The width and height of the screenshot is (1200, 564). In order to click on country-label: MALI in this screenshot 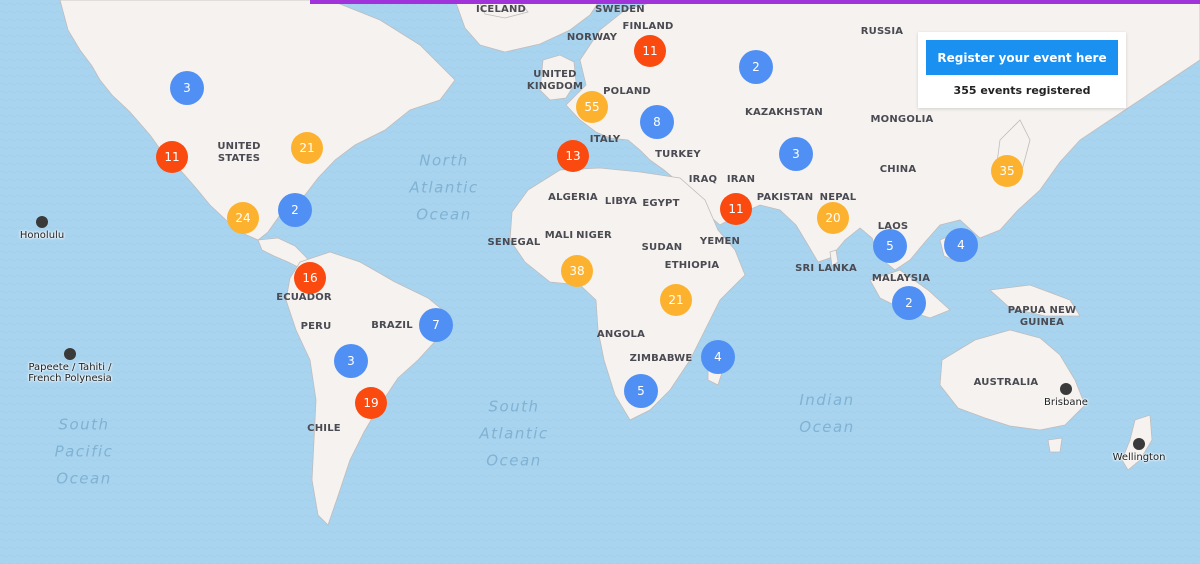, I will do `click(559, 235)`.